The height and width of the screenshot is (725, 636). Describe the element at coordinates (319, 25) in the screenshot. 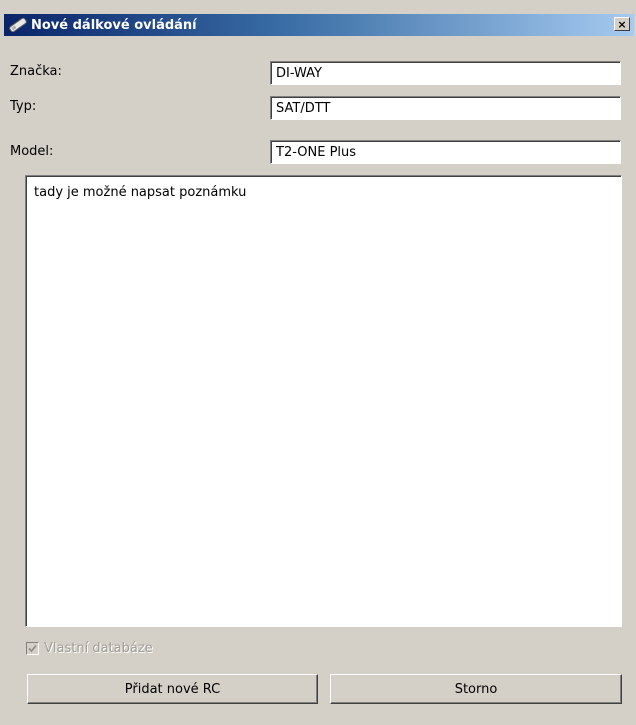

I see `title-bar: Nové dálkové ovládání ×` at that location.